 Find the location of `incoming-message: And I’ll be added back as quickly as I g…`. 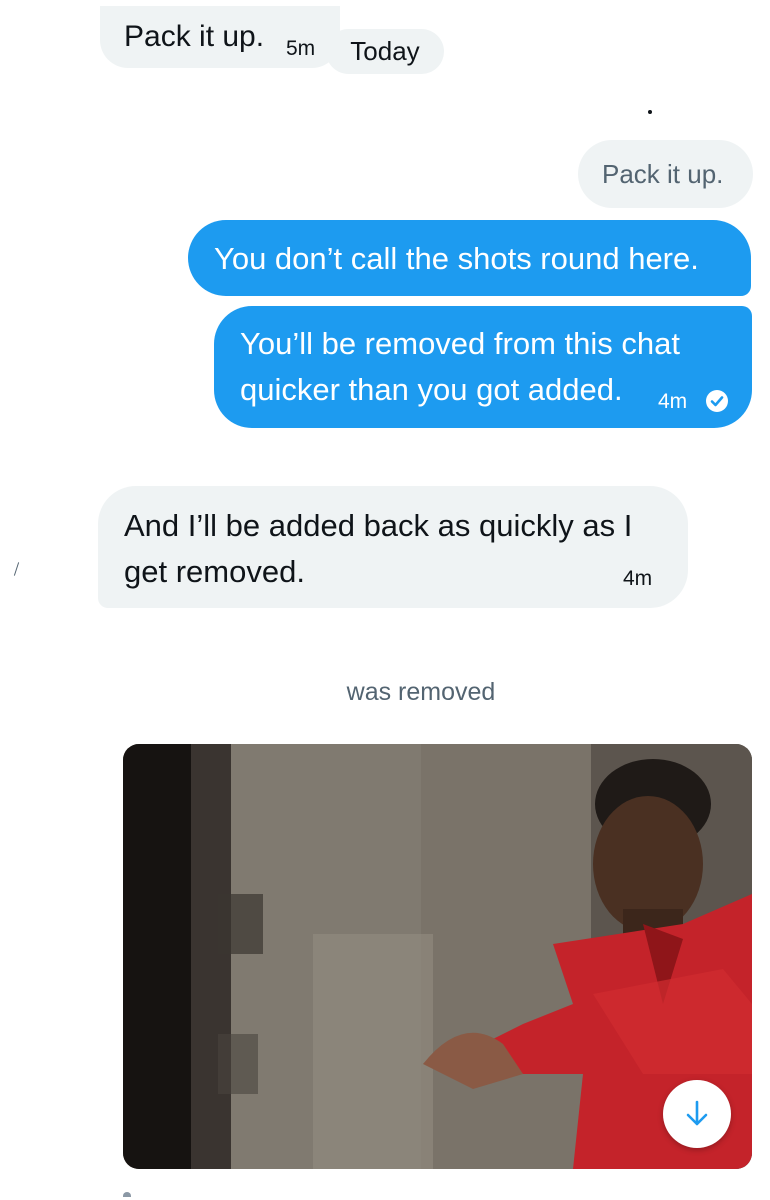

incoming-message: And I’ll be added back as quickly as I g… is located at coordinates (393, 547).